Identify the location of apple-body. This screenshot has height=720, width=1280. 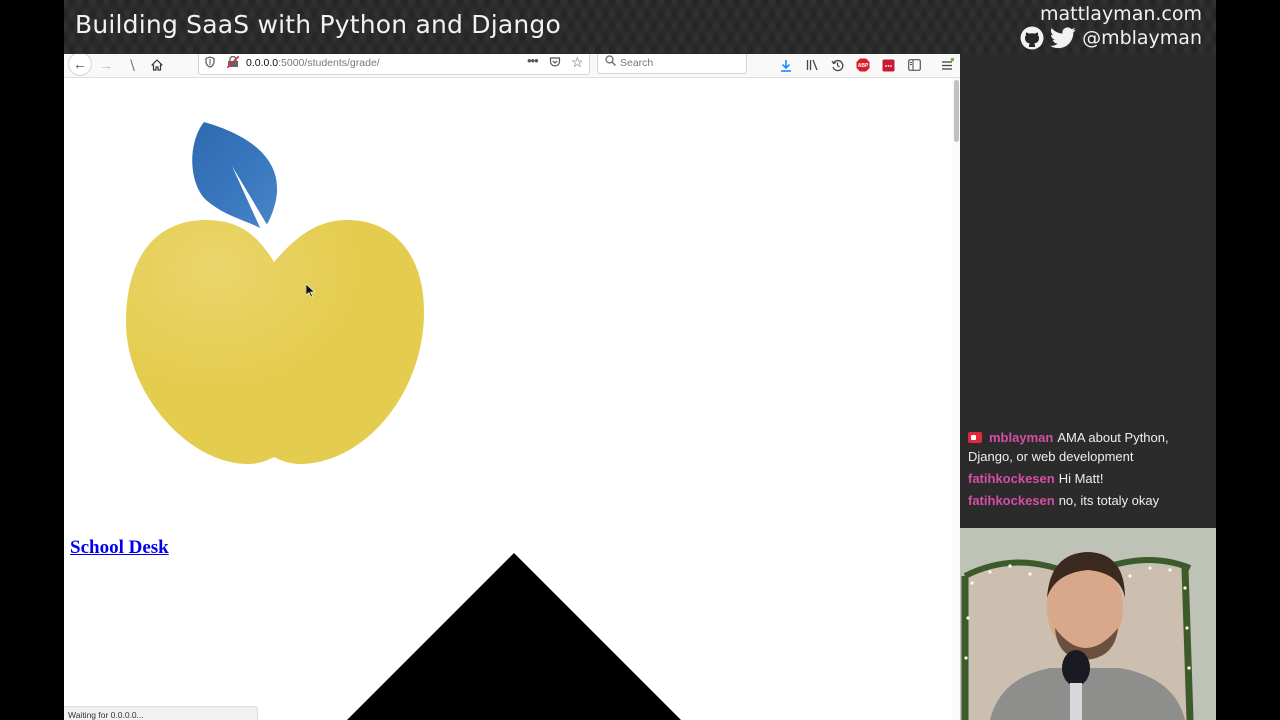
(275, 342).